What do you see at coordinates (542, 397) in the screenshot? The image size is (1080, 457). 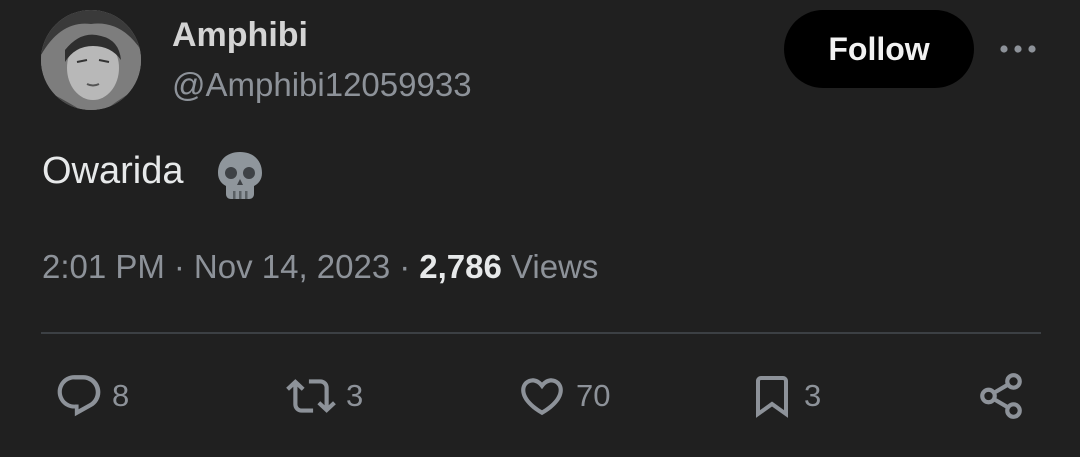 I see `heart-icon` at bounding box center [542, 397].